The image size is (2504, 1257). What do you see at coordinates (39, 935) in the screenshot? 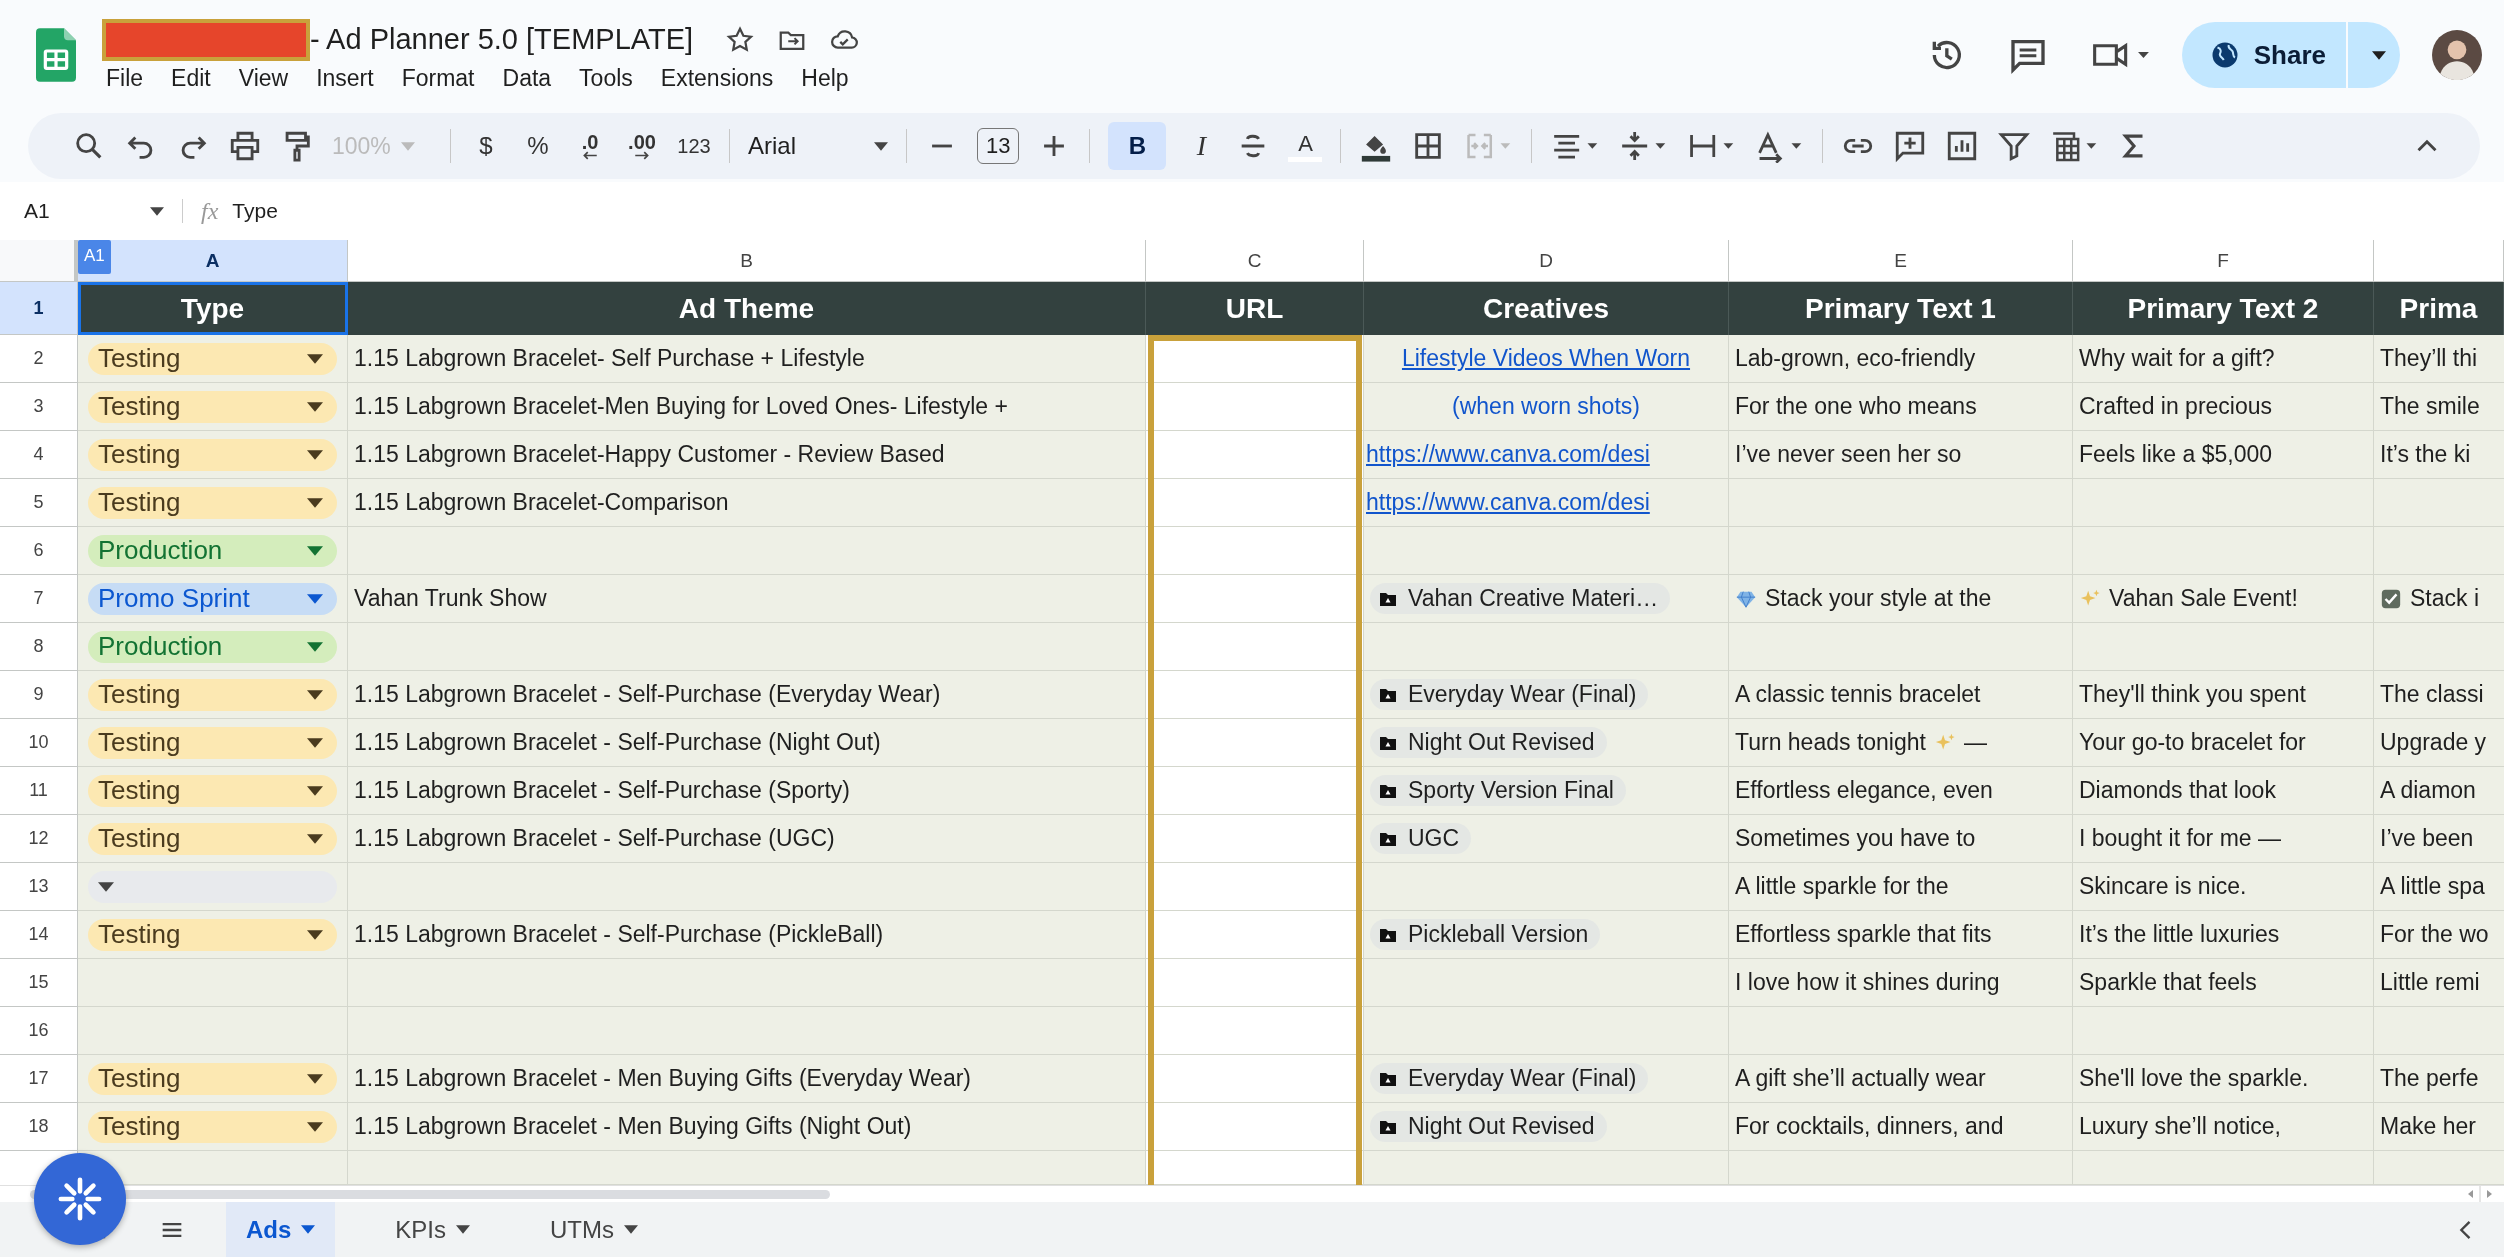
I see `row-number: 14` at bounding box center [39, 935].